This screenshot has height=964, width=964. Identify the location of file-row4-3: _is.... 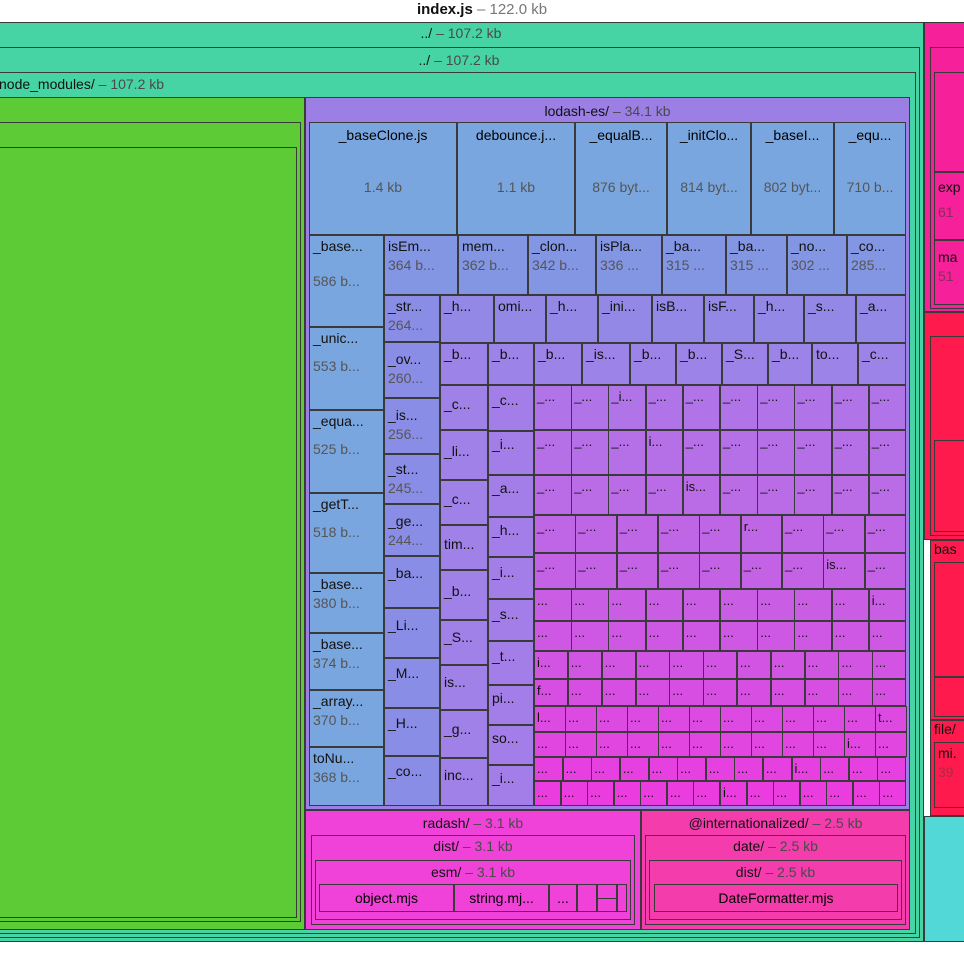
(606, 364).